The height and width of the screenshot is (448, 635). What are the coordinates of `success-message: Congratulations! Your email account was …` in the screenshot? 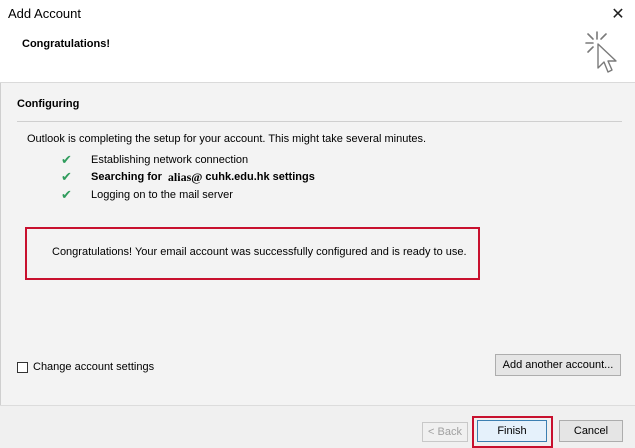 It's located at (259, 252).